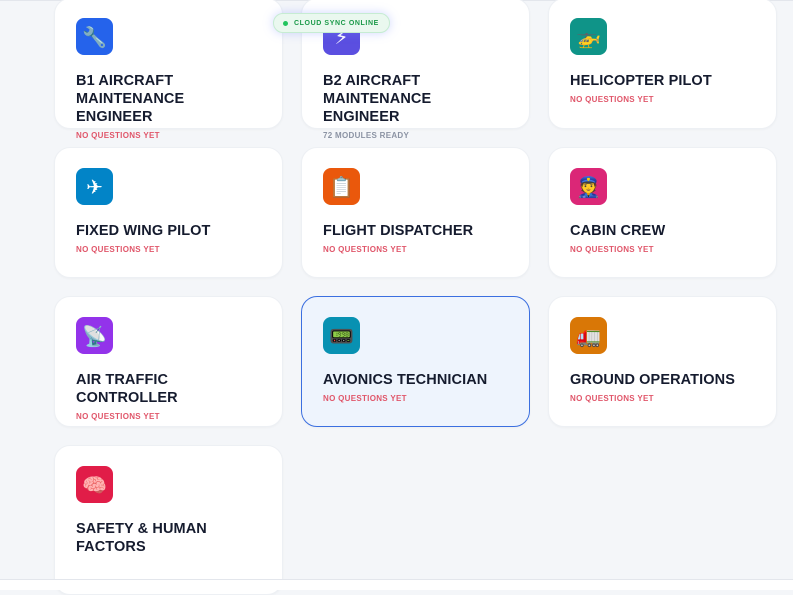 Image resolution: width=793 pixels, height=595 pixels. Describe the element at coordinates (336, 23) in the screenshot. I see `status-badge-label: CLOUD SYNC ONLINE` at that location.